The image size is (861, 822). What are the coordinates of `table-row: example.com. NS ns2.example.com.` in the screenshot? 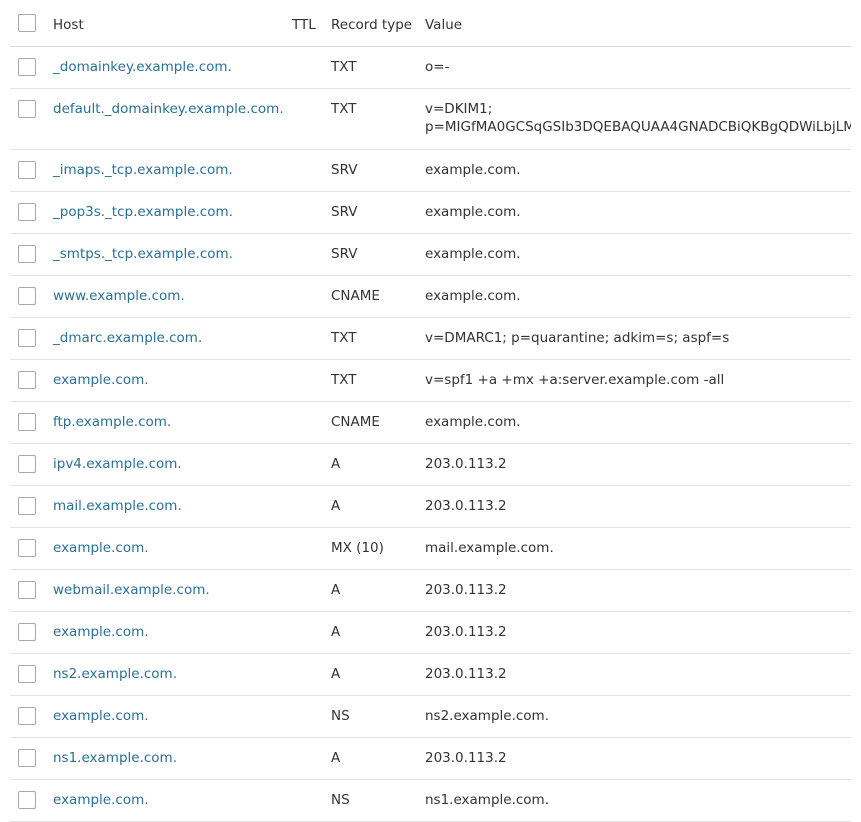 It's located at (430, 717).